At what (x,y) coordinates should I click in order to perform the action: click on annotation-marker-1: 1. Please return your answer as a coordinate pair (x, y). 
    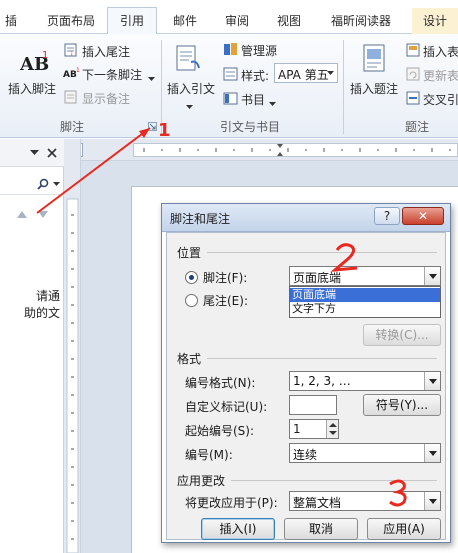
    Looking at the image, I should click on (164, 130).